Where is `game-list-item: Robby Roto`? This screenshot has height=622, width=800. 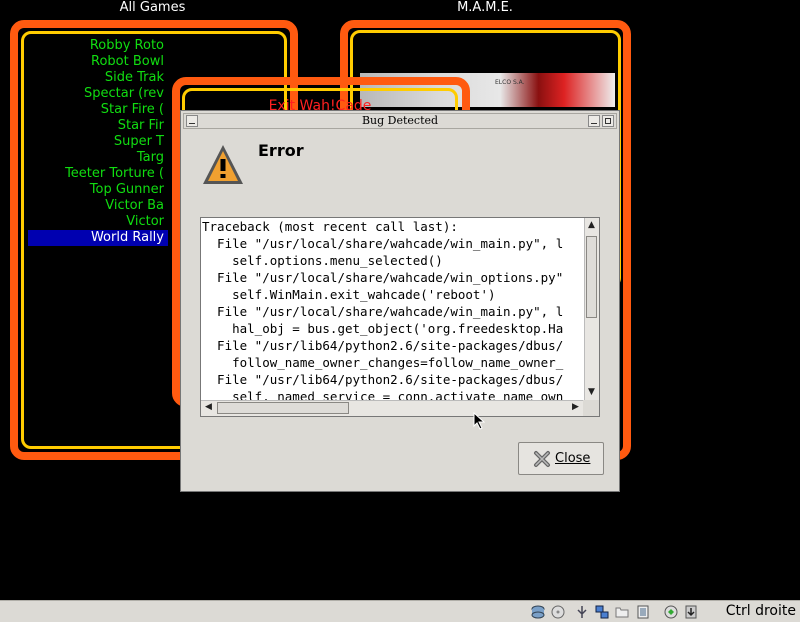
game-list-item: Robby Roto is located at coordinates (98, 46).